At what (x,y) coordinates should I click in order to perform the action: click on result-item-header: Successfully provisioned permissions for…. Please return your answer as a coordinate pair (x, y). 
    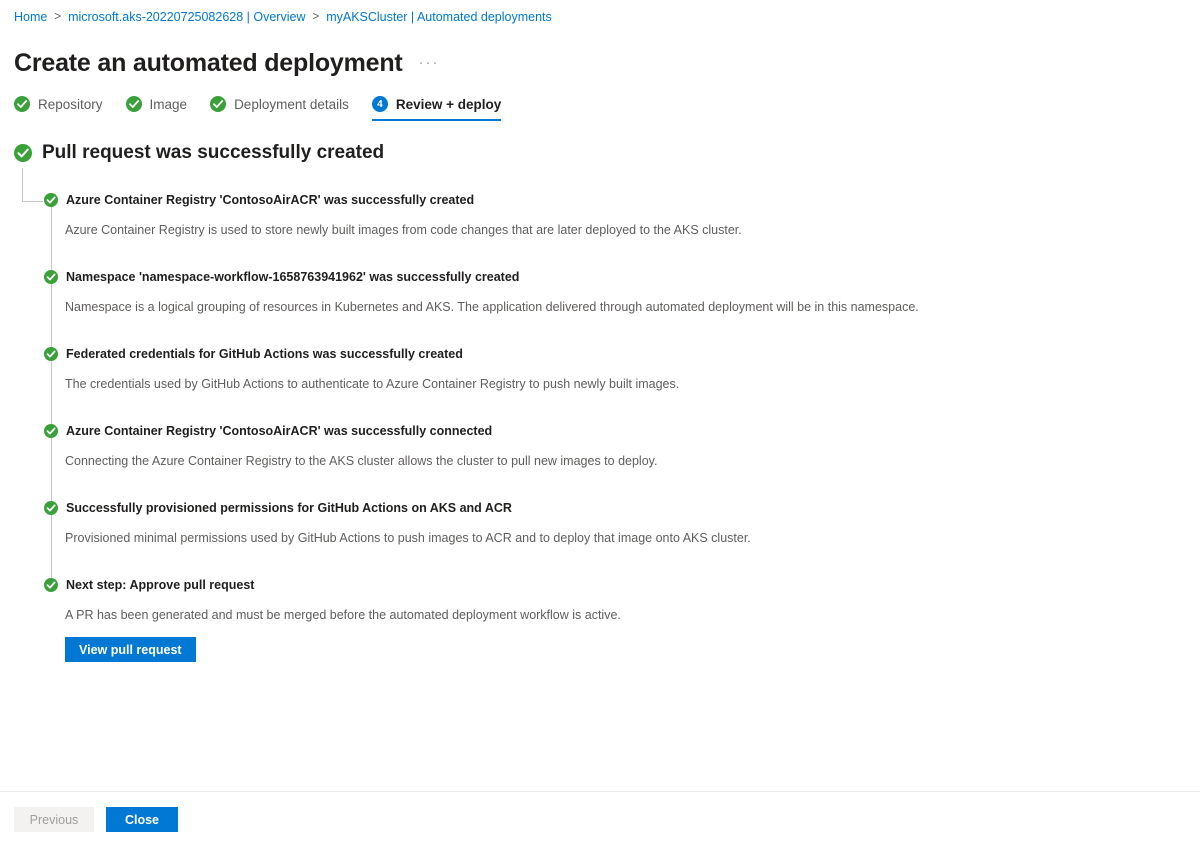
    Looking at the image, I should click on (622, 508).